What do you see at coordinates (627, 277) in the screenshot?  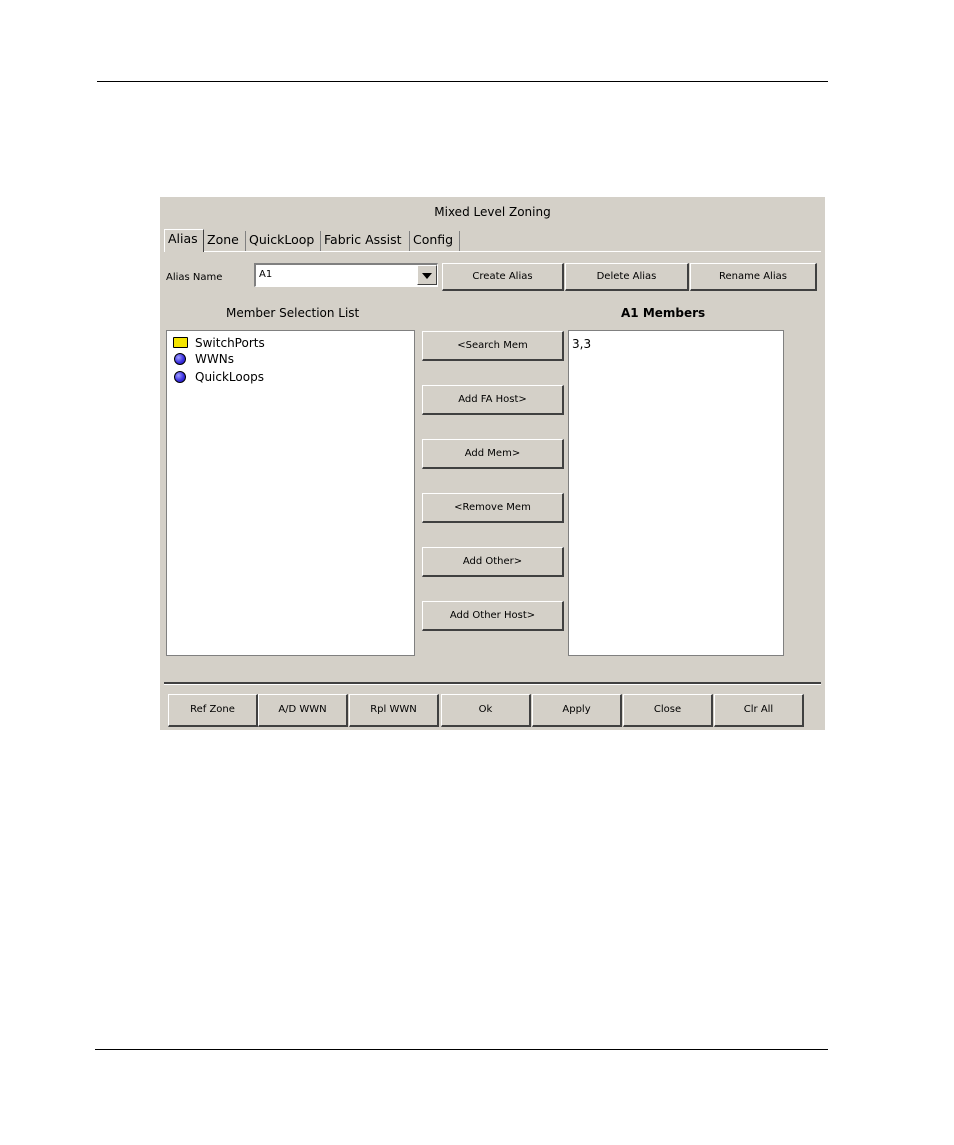 I see `delete-alias-button: Delete Alias` at bounding box center [627, 277].